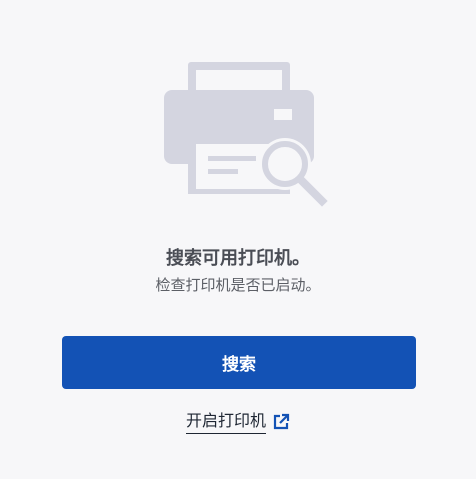  I want to click on open-printer-link-container: 开启打印机, so click(238, 422).